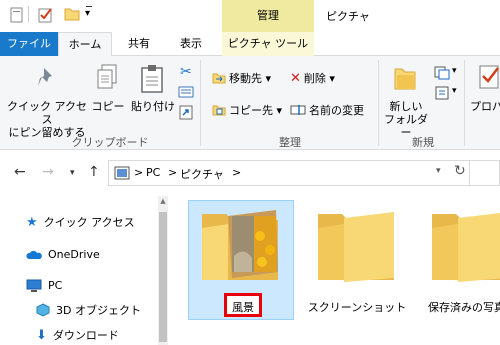 The width and height of the screenshot is (500, 345). What do you see at coordinates (32, 222) in the screenshot?
I see `star-icon: ★` at bounding box center [32, 222].